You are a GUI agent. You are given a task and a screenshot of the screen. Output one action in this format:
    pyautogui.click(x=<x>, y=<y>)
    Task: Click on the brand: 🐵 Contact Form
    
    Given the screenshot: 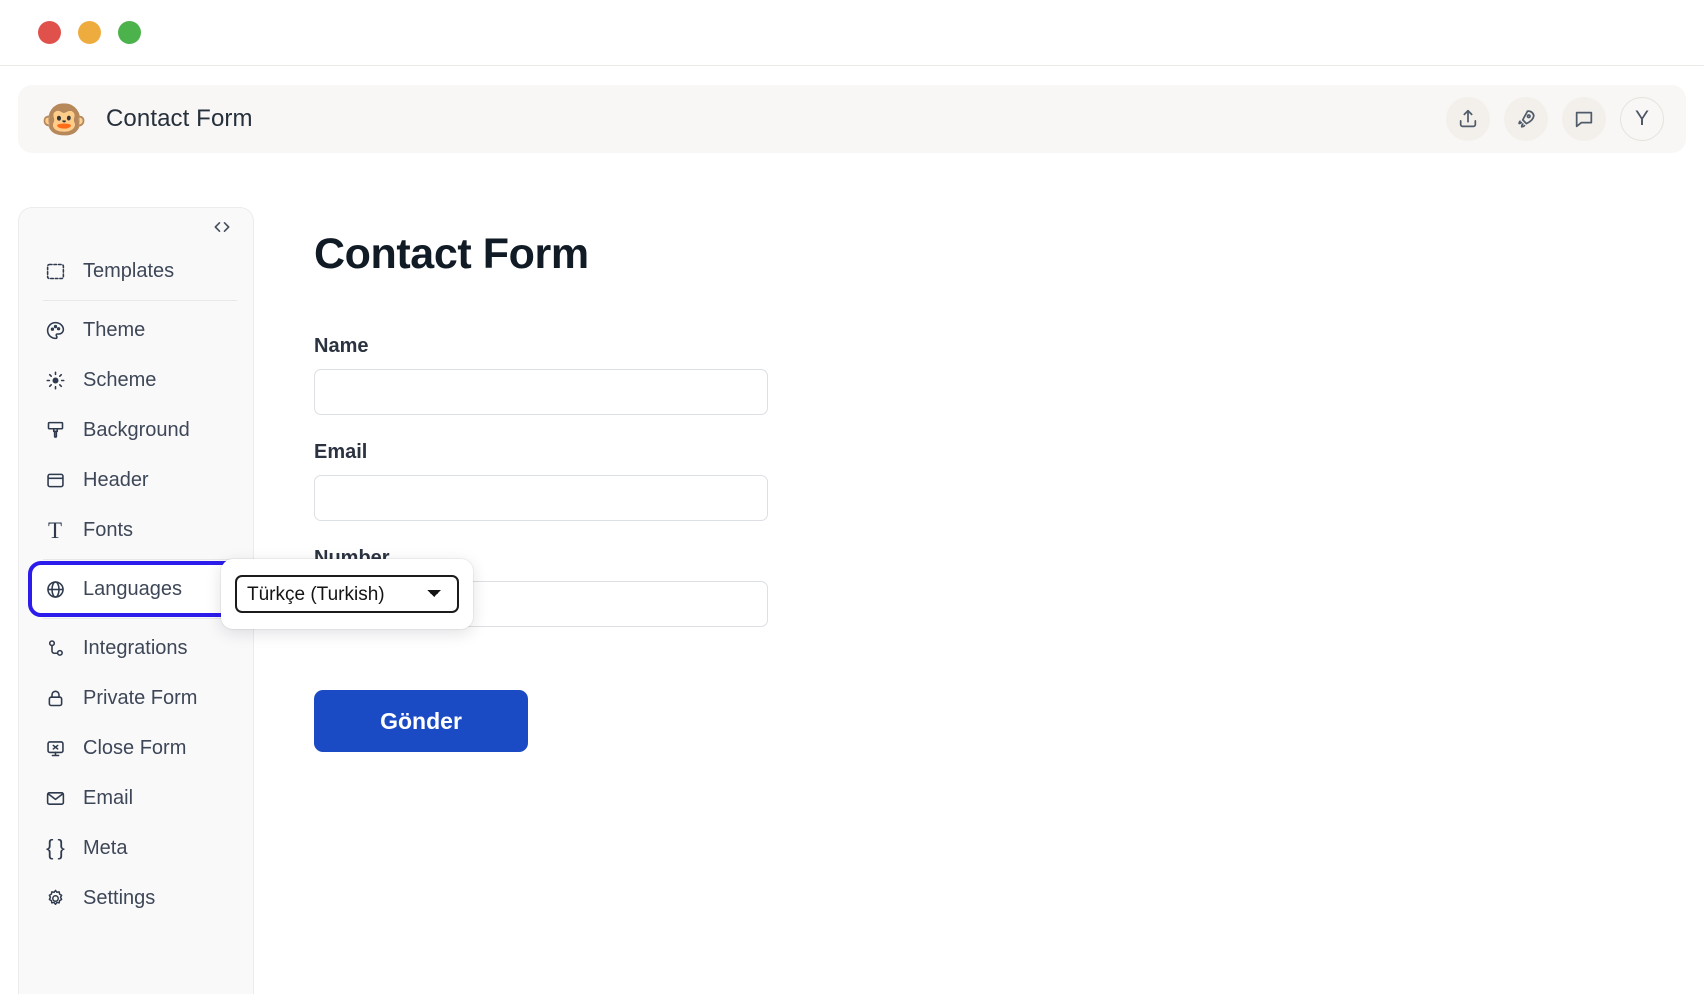 What is the action you would take?
    pyautogui.click(x=146, y=119)
    